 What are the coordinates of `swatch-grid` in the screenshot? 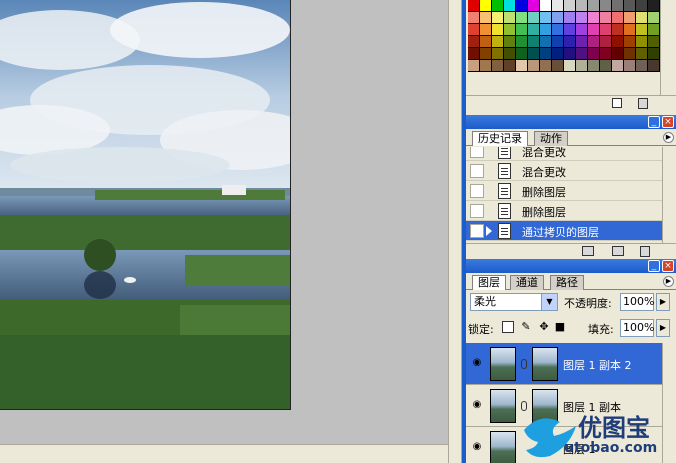 It's located at (563, 36).